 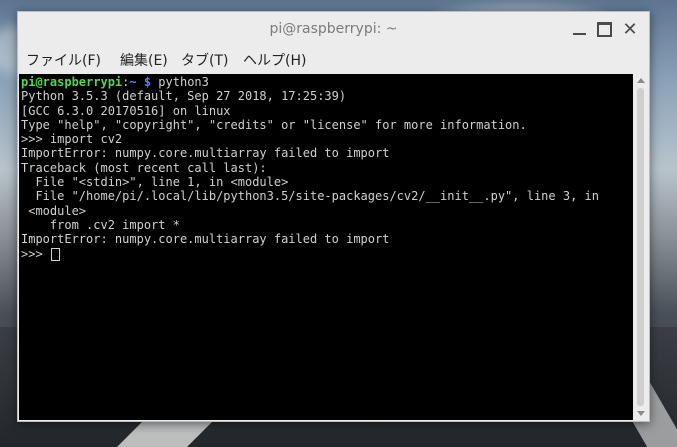 I want to click on scroll-up-icon, so click(x=641, y=80).